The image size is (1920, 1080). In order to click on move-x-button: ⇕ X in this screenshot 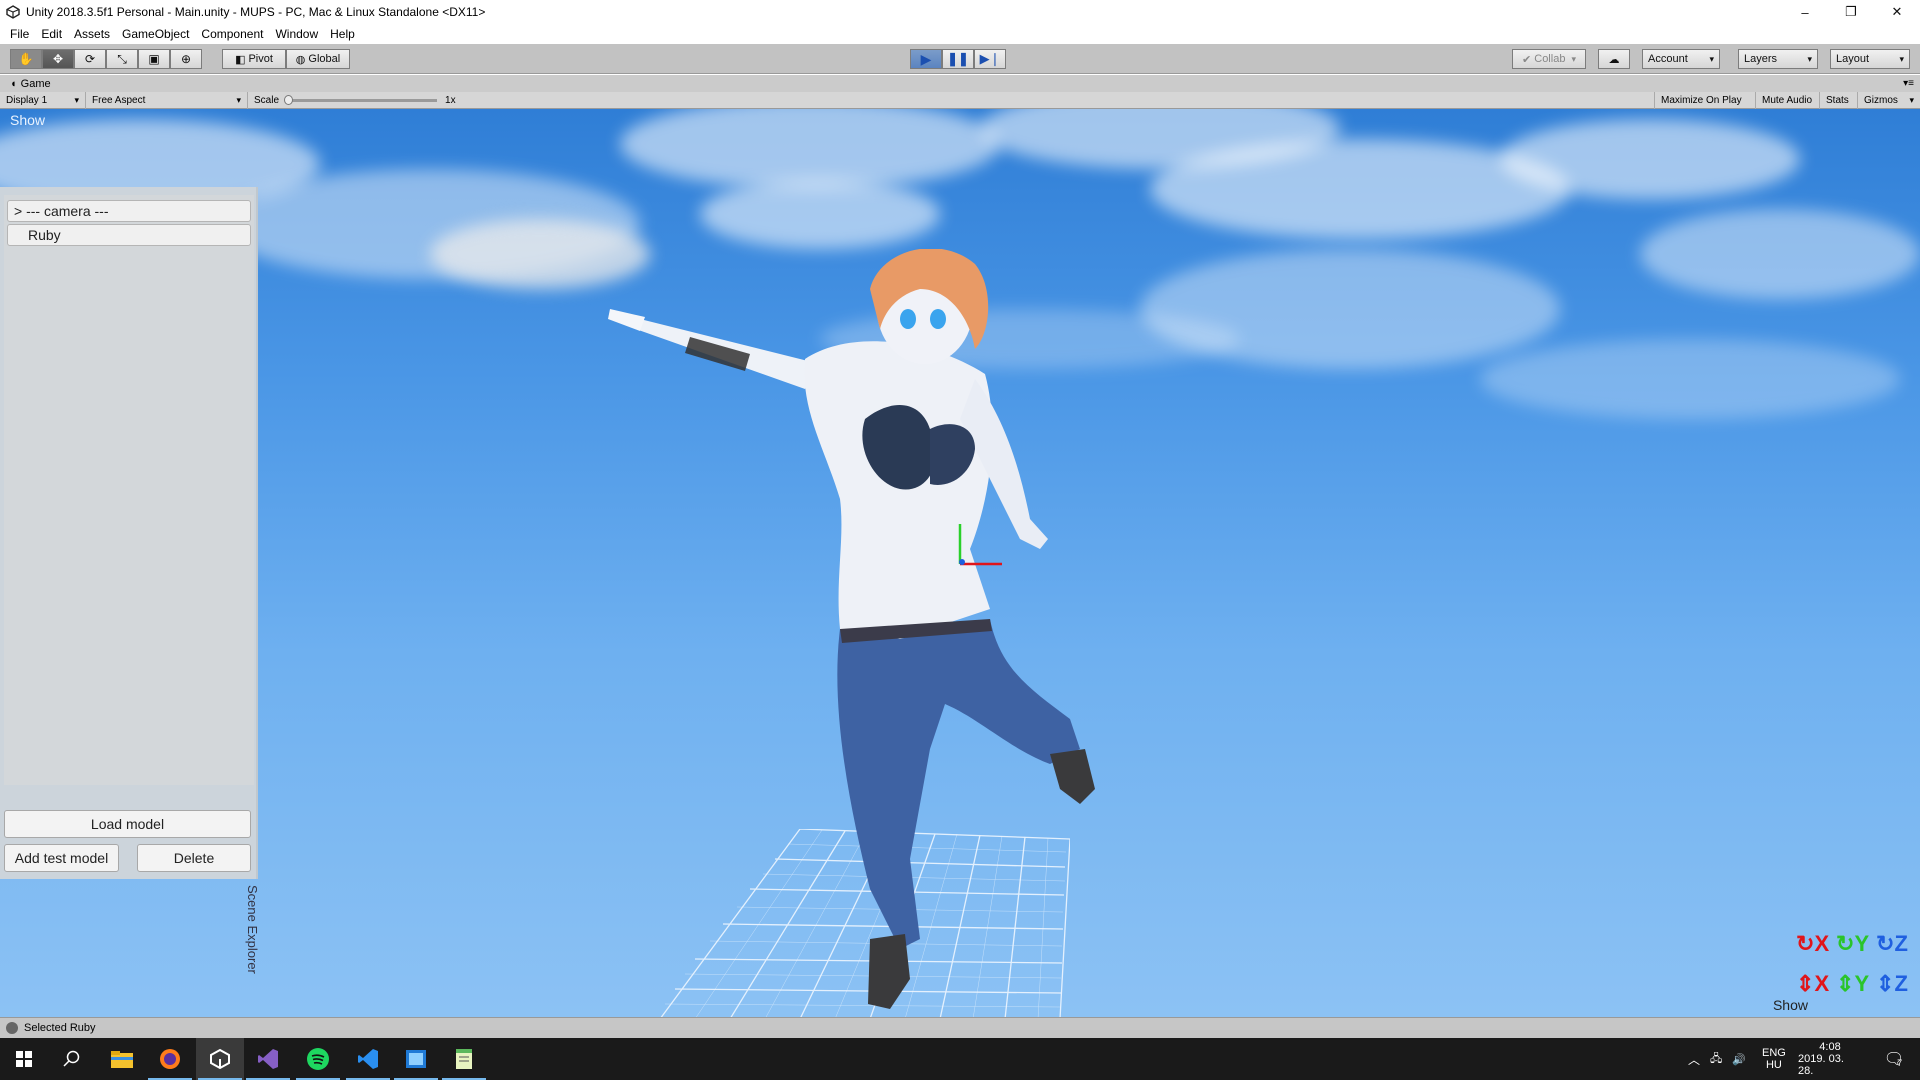, I will do `click(1812, 984)`.